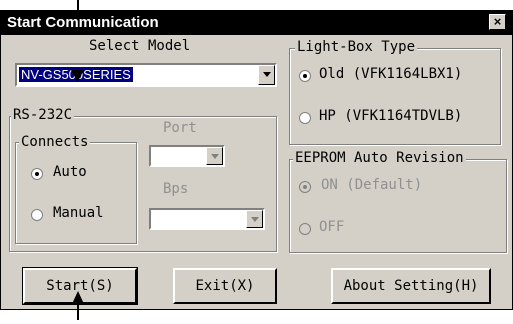 This screenshot has height=324, width=513. What do you see at coordinates (83, 22) in the screenshot?
I see `window-title: Start Communication` at bounding box center [83, 22].